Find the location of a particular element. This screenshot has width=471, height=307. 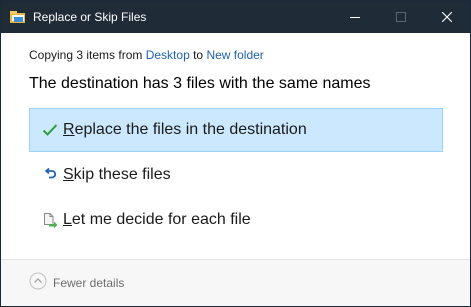

title-bar: Replace or Skip Files is located at coordinates (235, 17).